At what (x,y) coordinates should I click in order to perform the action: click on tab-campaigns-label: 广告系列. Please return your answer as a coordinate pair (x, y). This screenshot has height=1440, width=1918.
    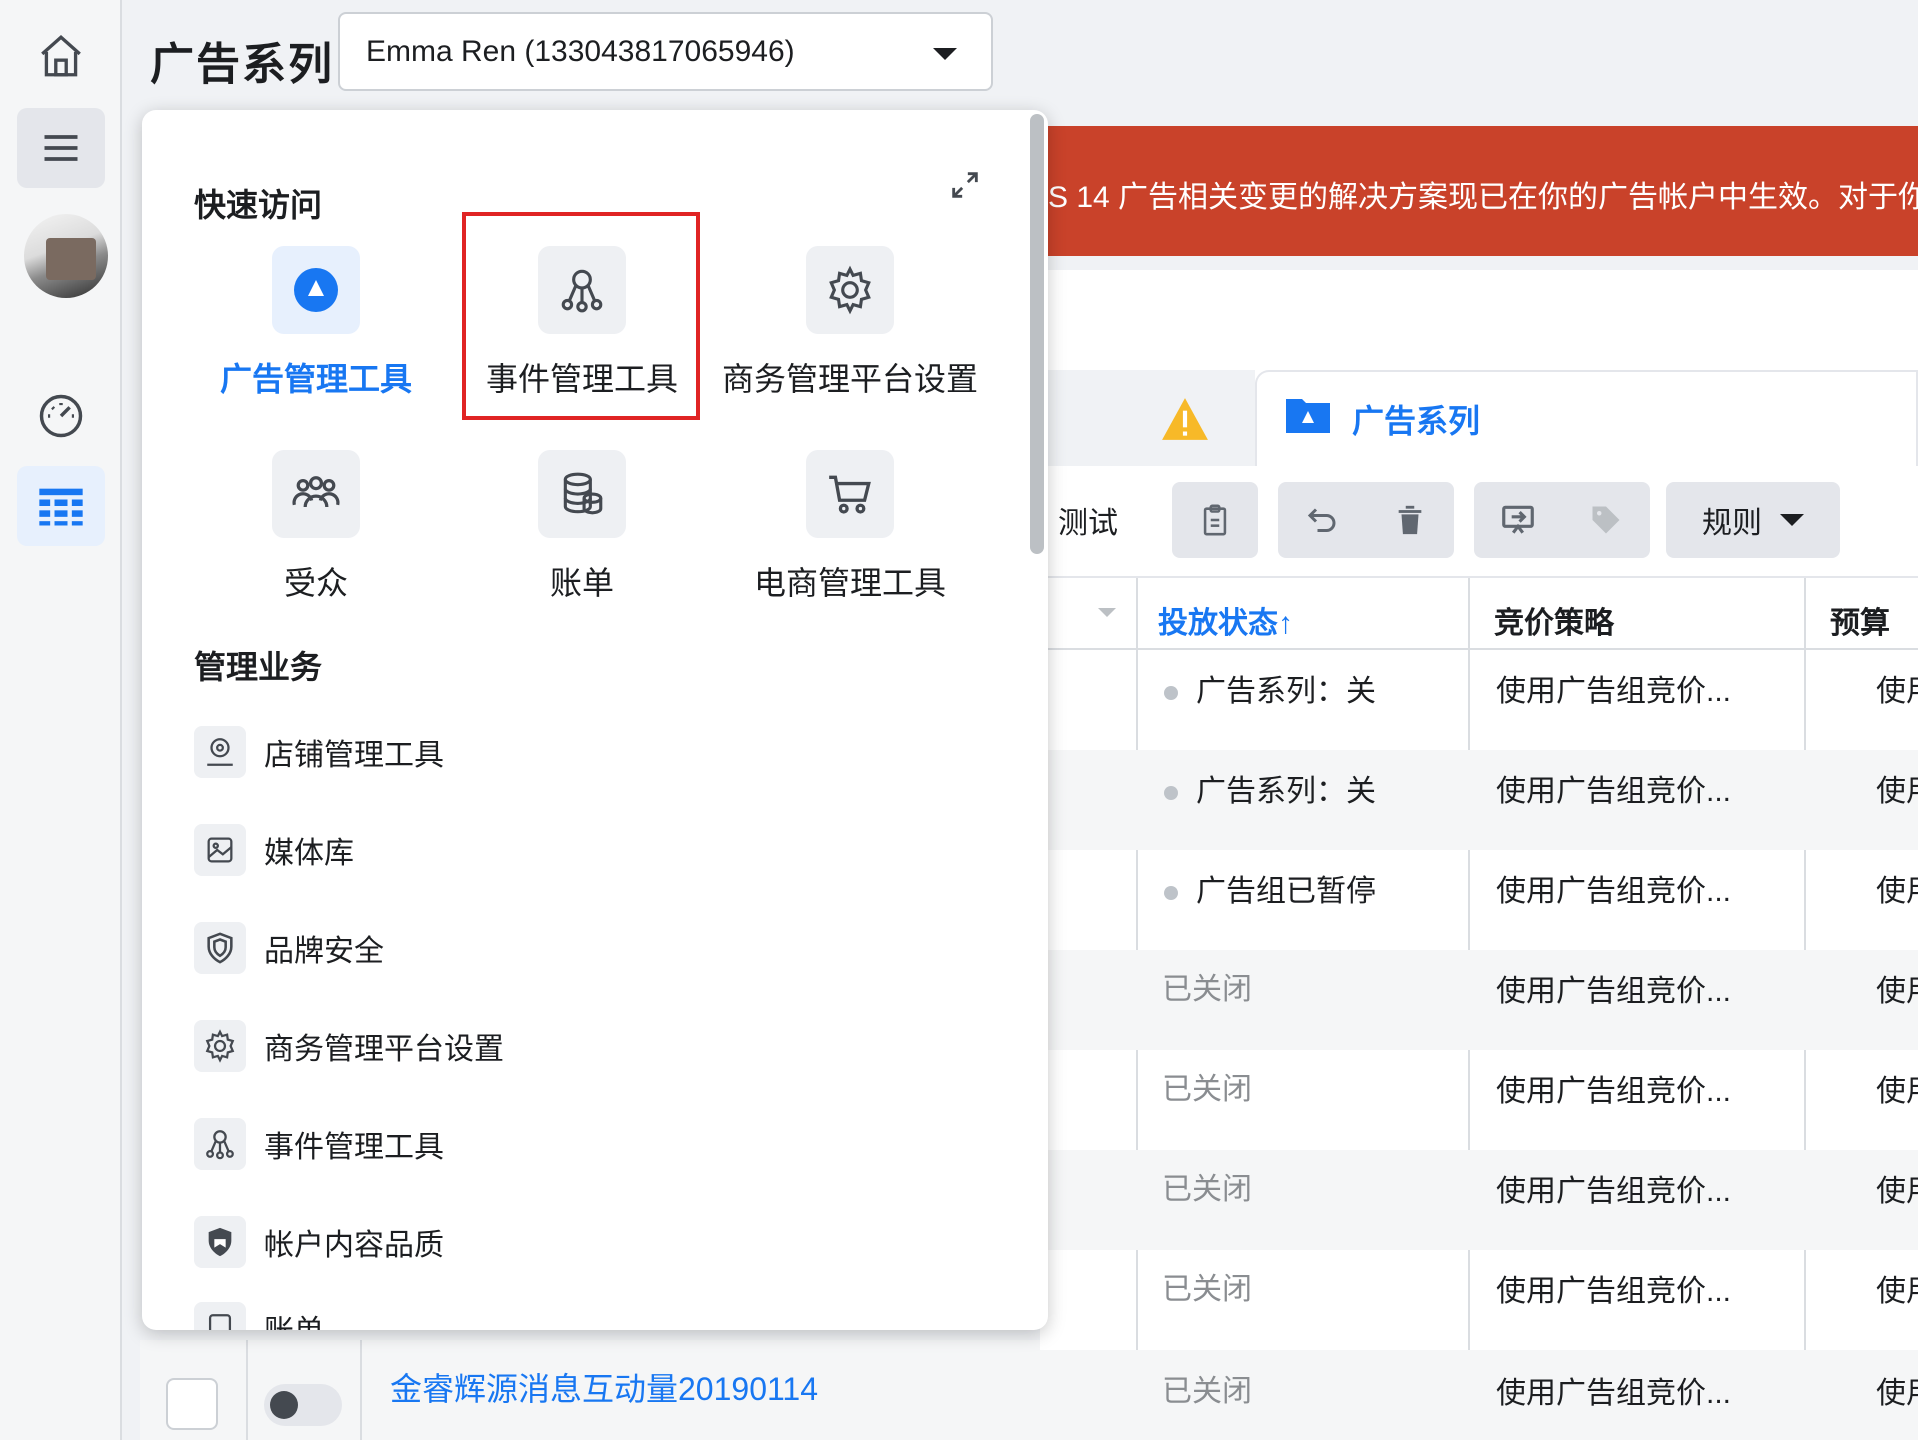
    Looking at the image, I should click on (1416, 421).